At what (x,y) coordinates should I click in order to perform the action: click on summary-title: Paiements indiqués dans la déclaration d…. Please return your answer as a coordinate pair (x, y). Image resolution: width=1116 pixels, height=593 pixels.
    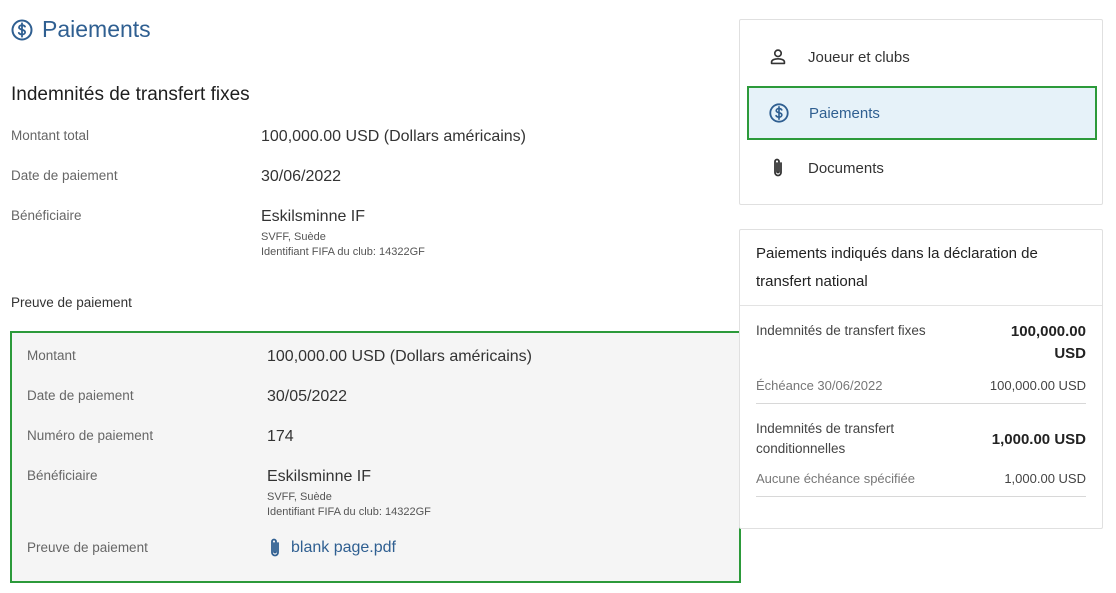
    Looking at the image, I should click on (897, 267).